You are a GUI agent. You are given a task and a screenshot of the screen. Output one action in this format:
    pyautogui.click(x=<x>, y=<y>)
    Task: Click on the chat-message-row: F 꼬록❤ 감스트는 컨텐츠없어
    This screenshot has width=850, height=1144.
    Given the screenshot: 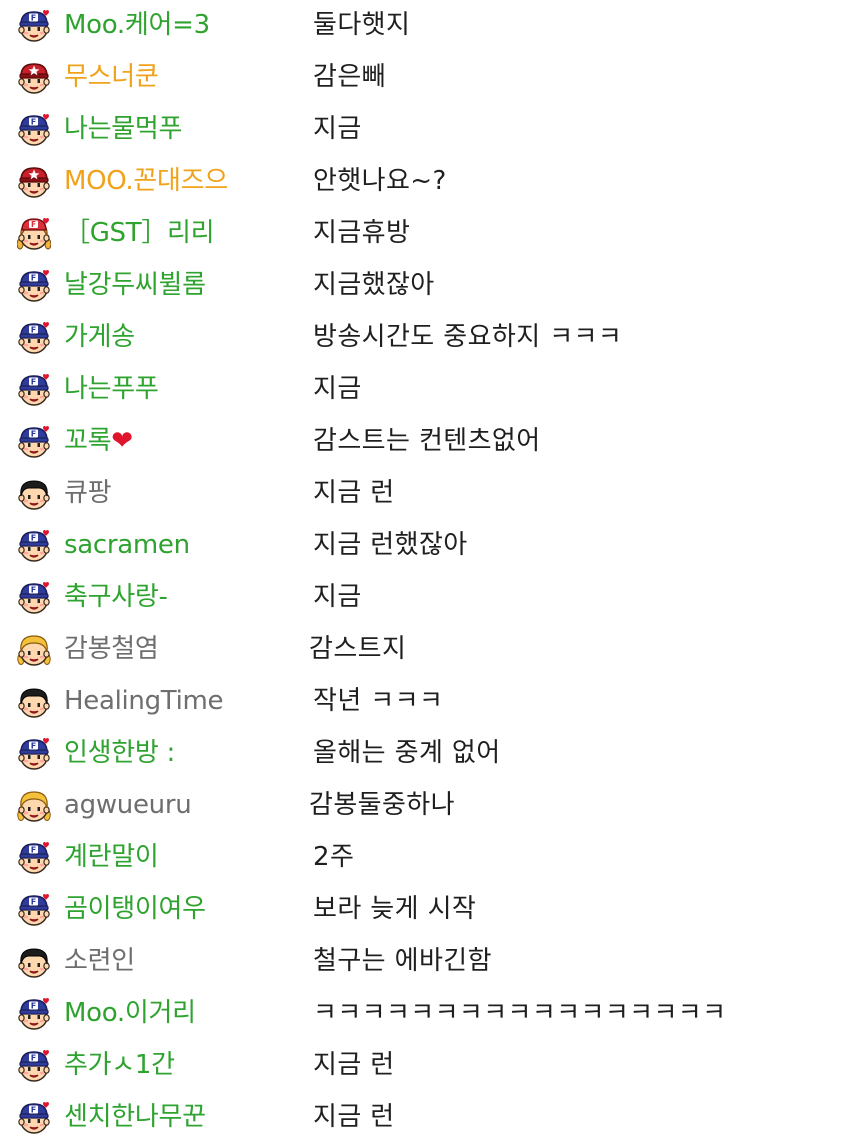 What is the action you would take?
    pyautogui.click(x=425, y=441)
    